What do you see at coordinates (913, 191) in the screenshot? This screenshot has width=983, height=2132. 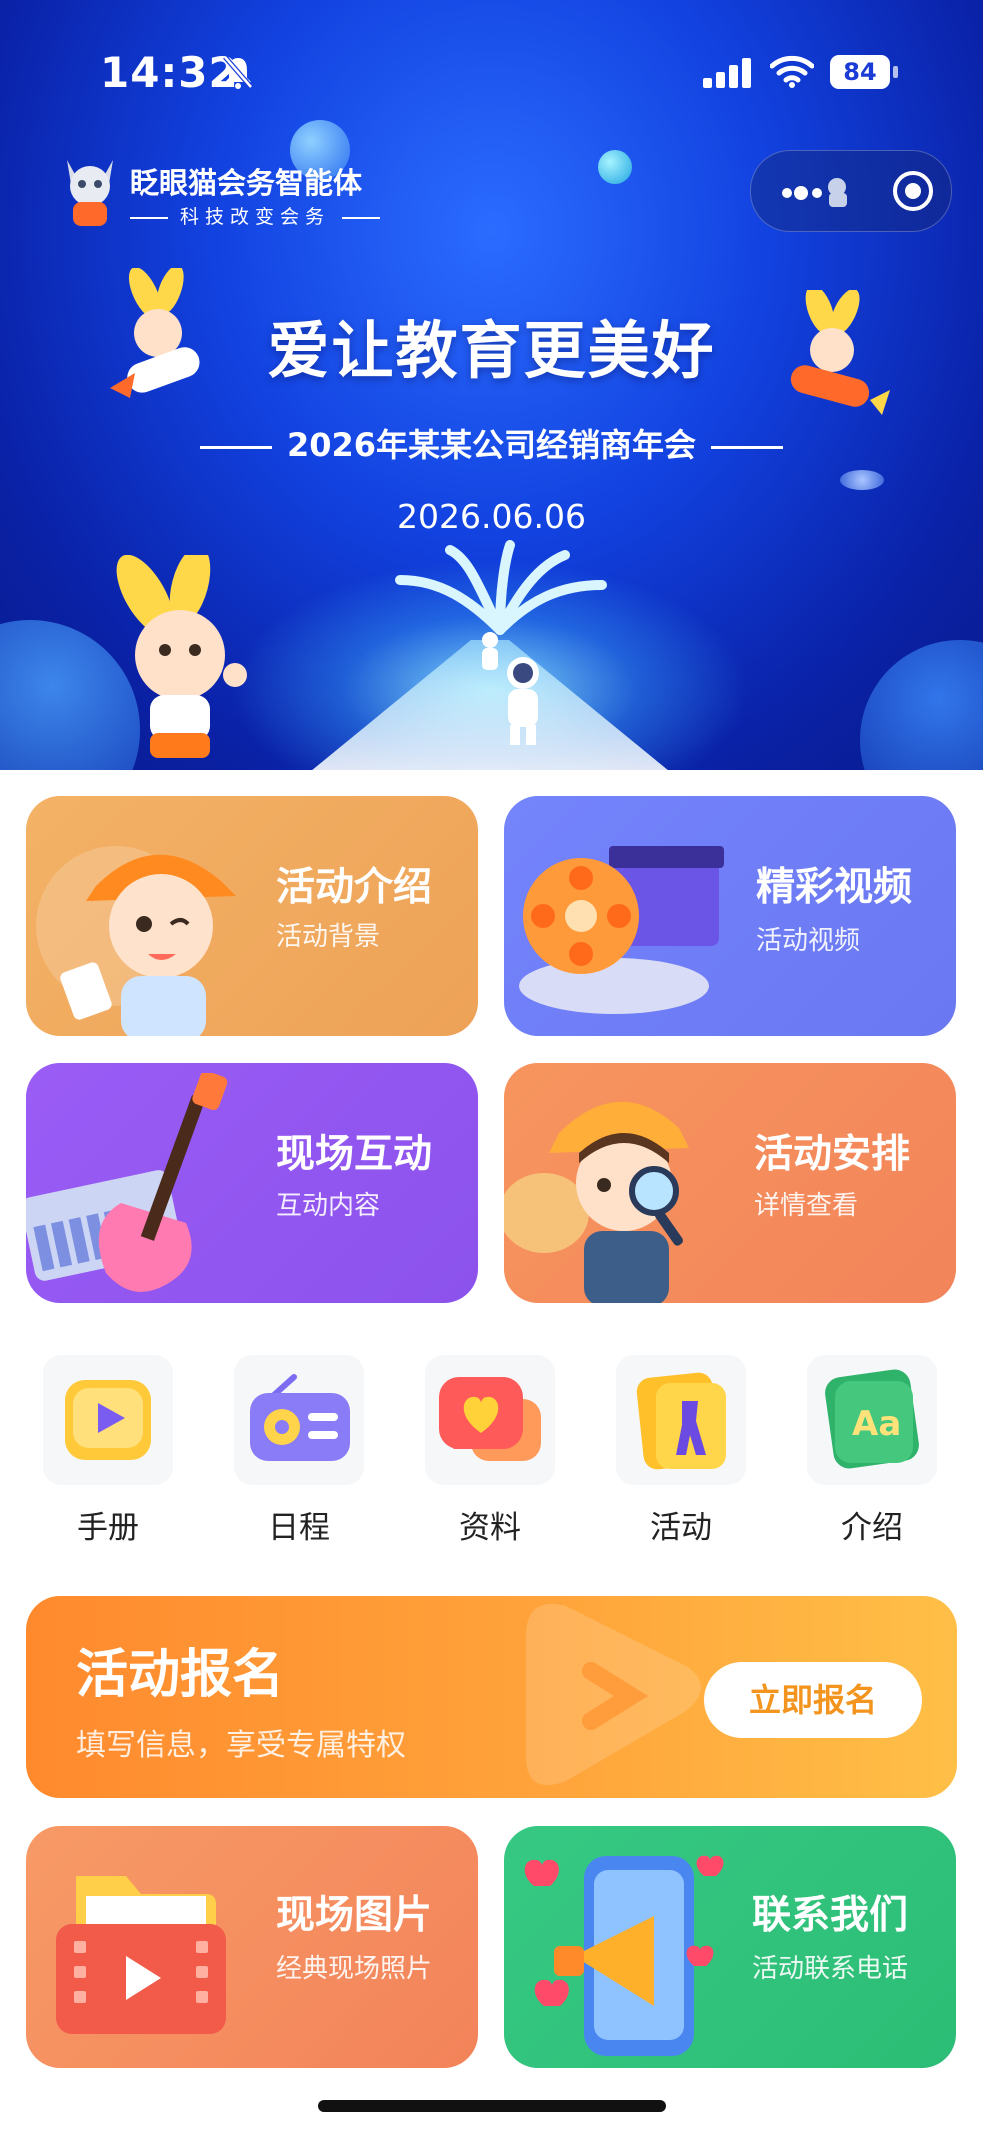 I see `close-target-icon` at bounding box center [913, 191].